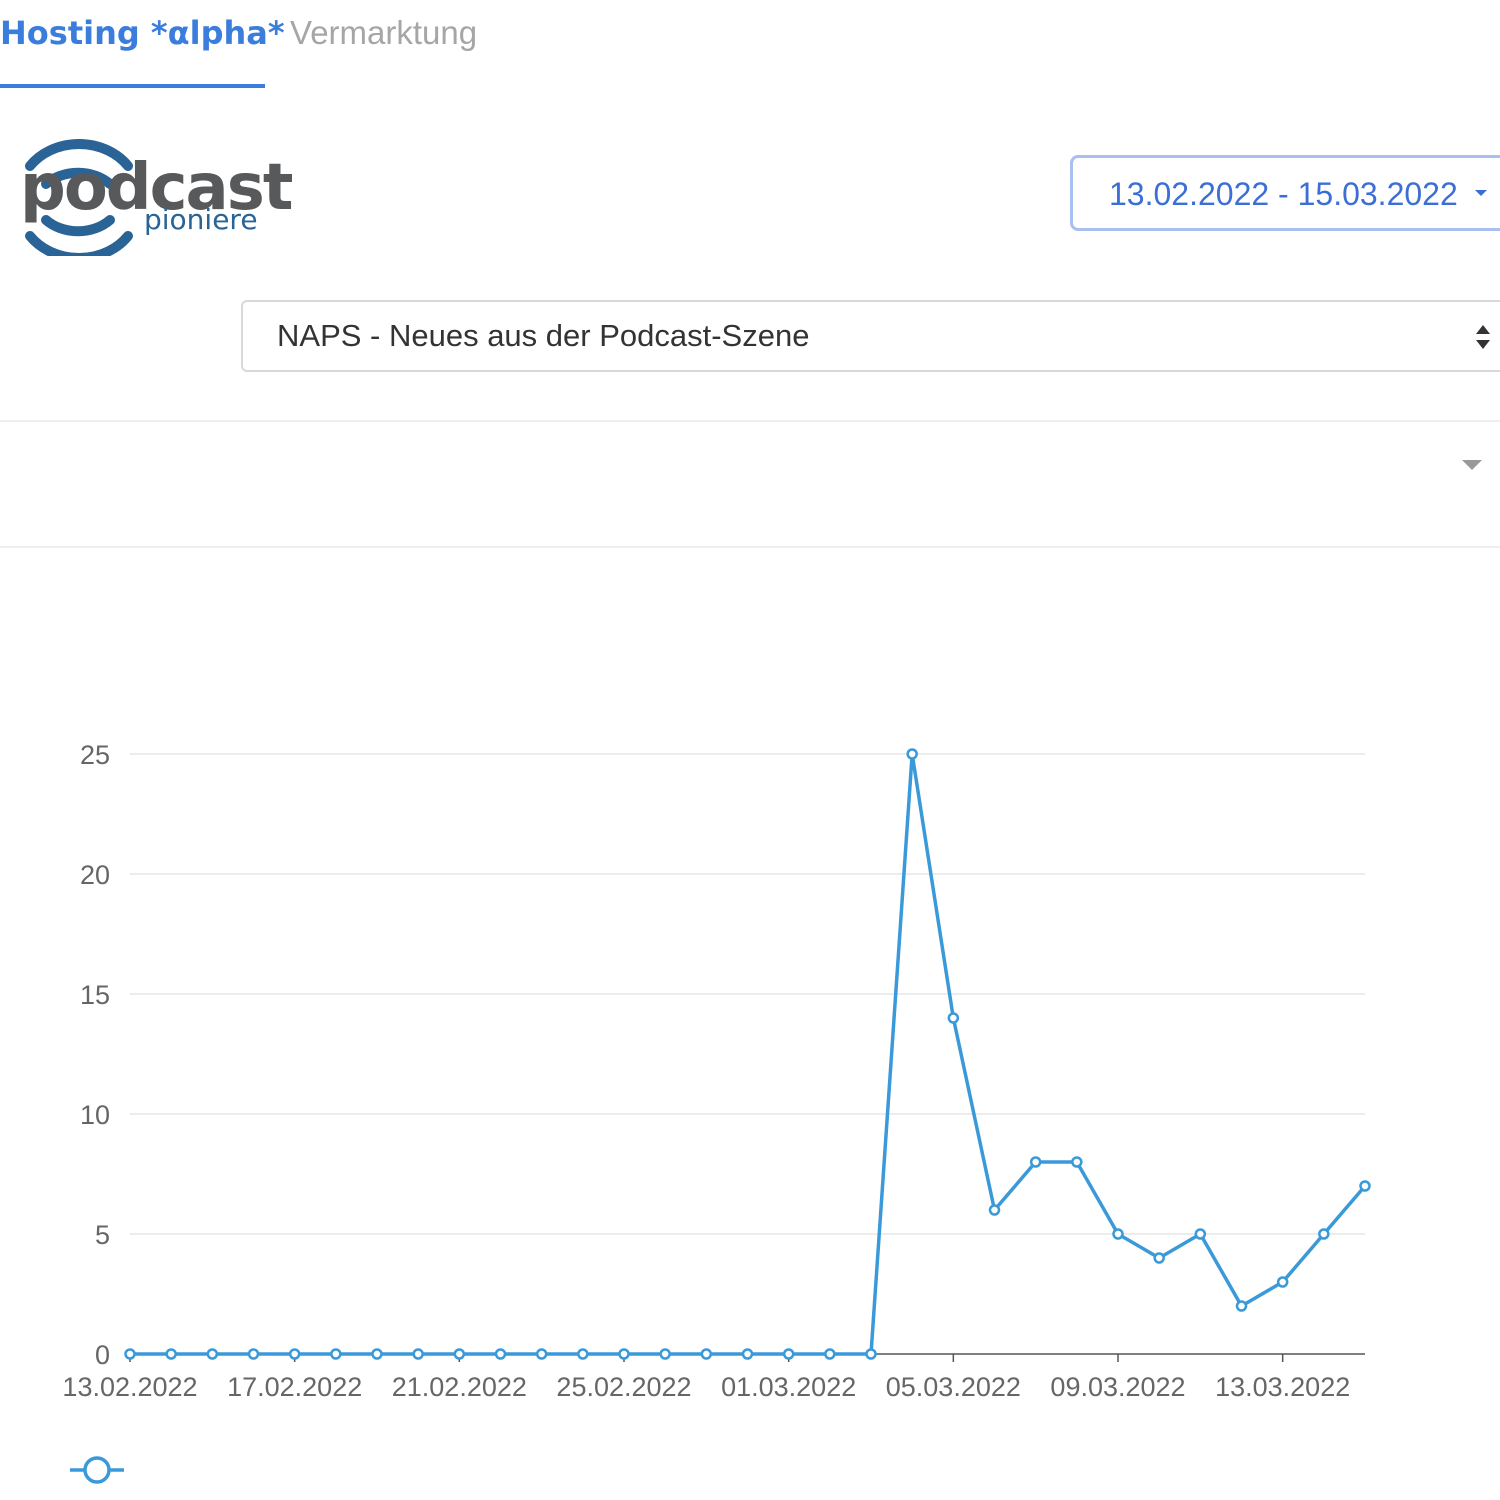 The height and width of the screenshot is (1500, 1500). Describe the element at coordinates (459, 1387) in the screenshot. I see `x-tick-label: 21.02.2022` at that location.